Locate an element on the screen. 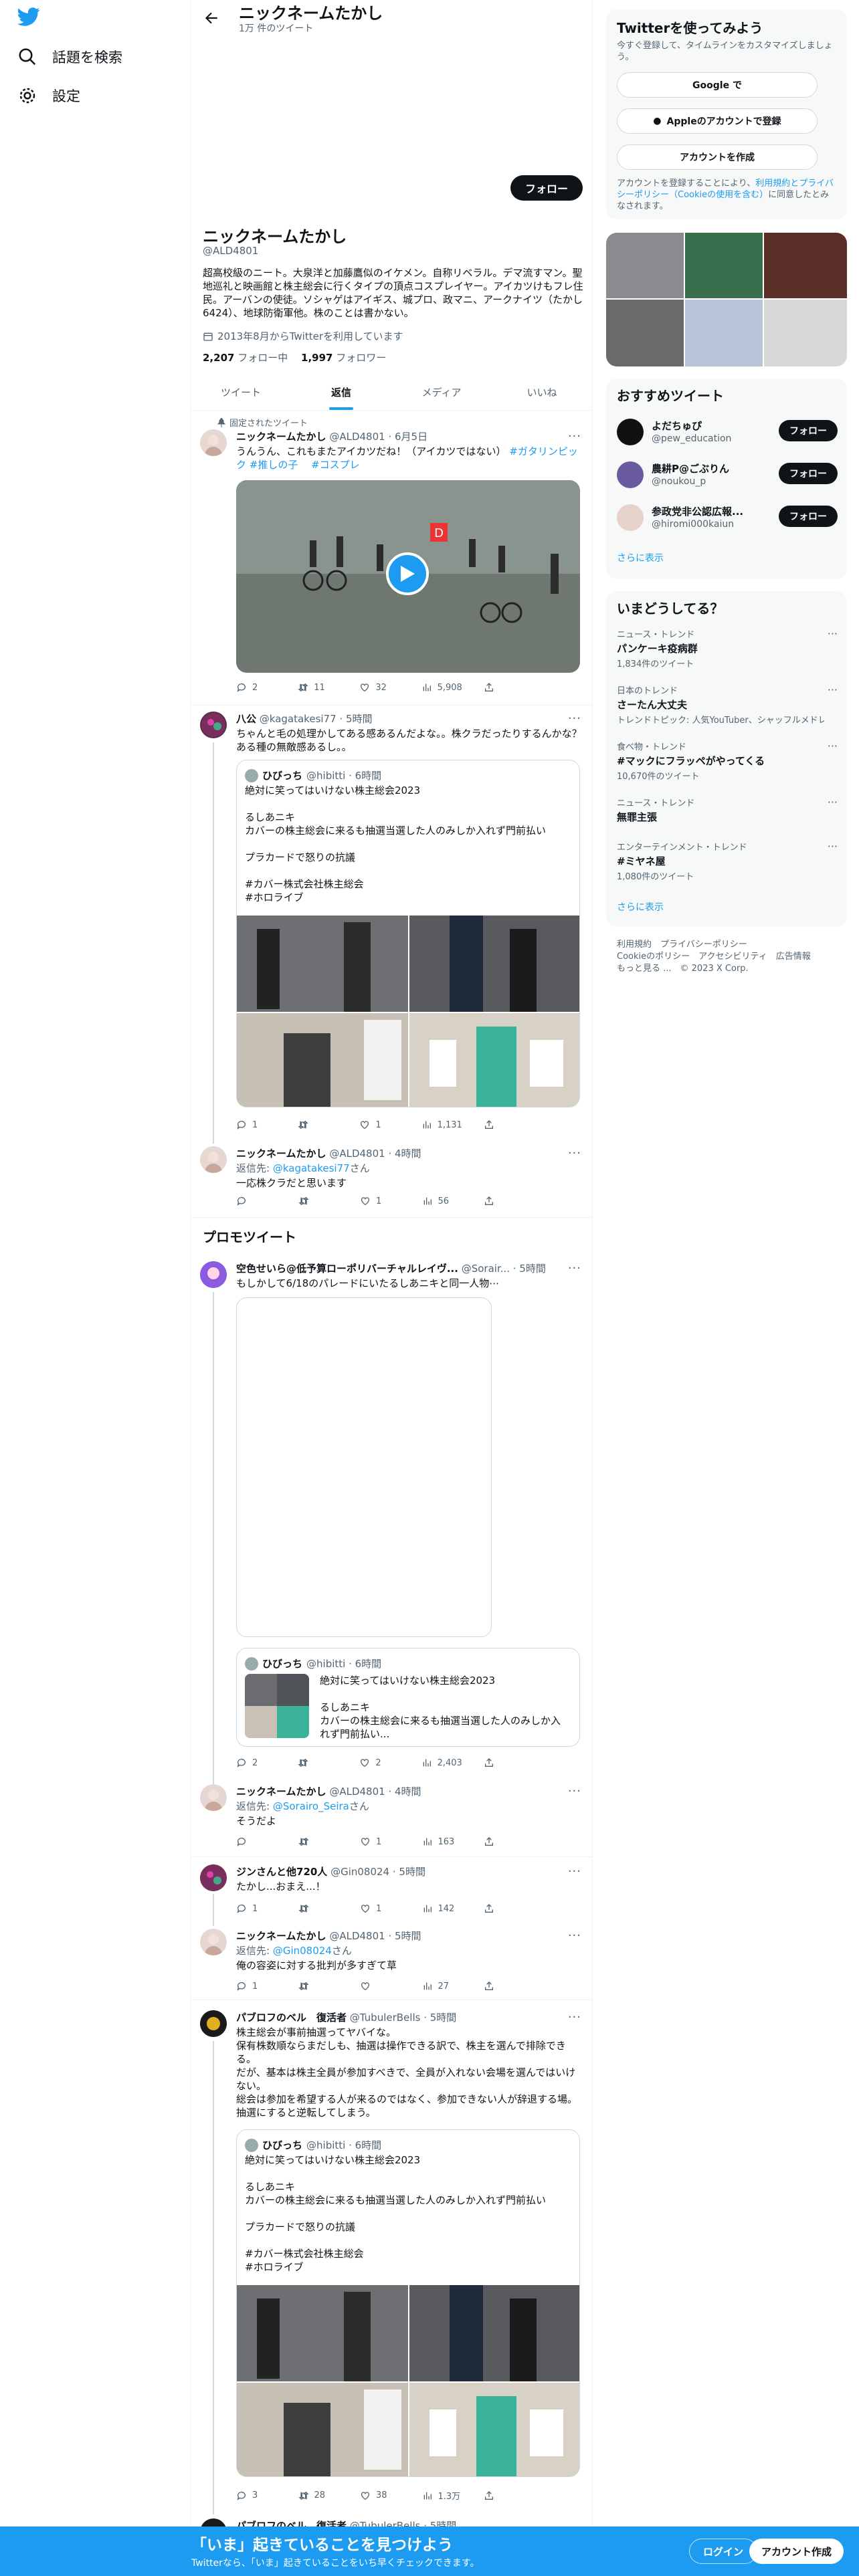 Image resolution: width=859 pixels, height=2576 pixels. author-name: パブロフのベル 復活者 is located at coordinates (291, 2018).